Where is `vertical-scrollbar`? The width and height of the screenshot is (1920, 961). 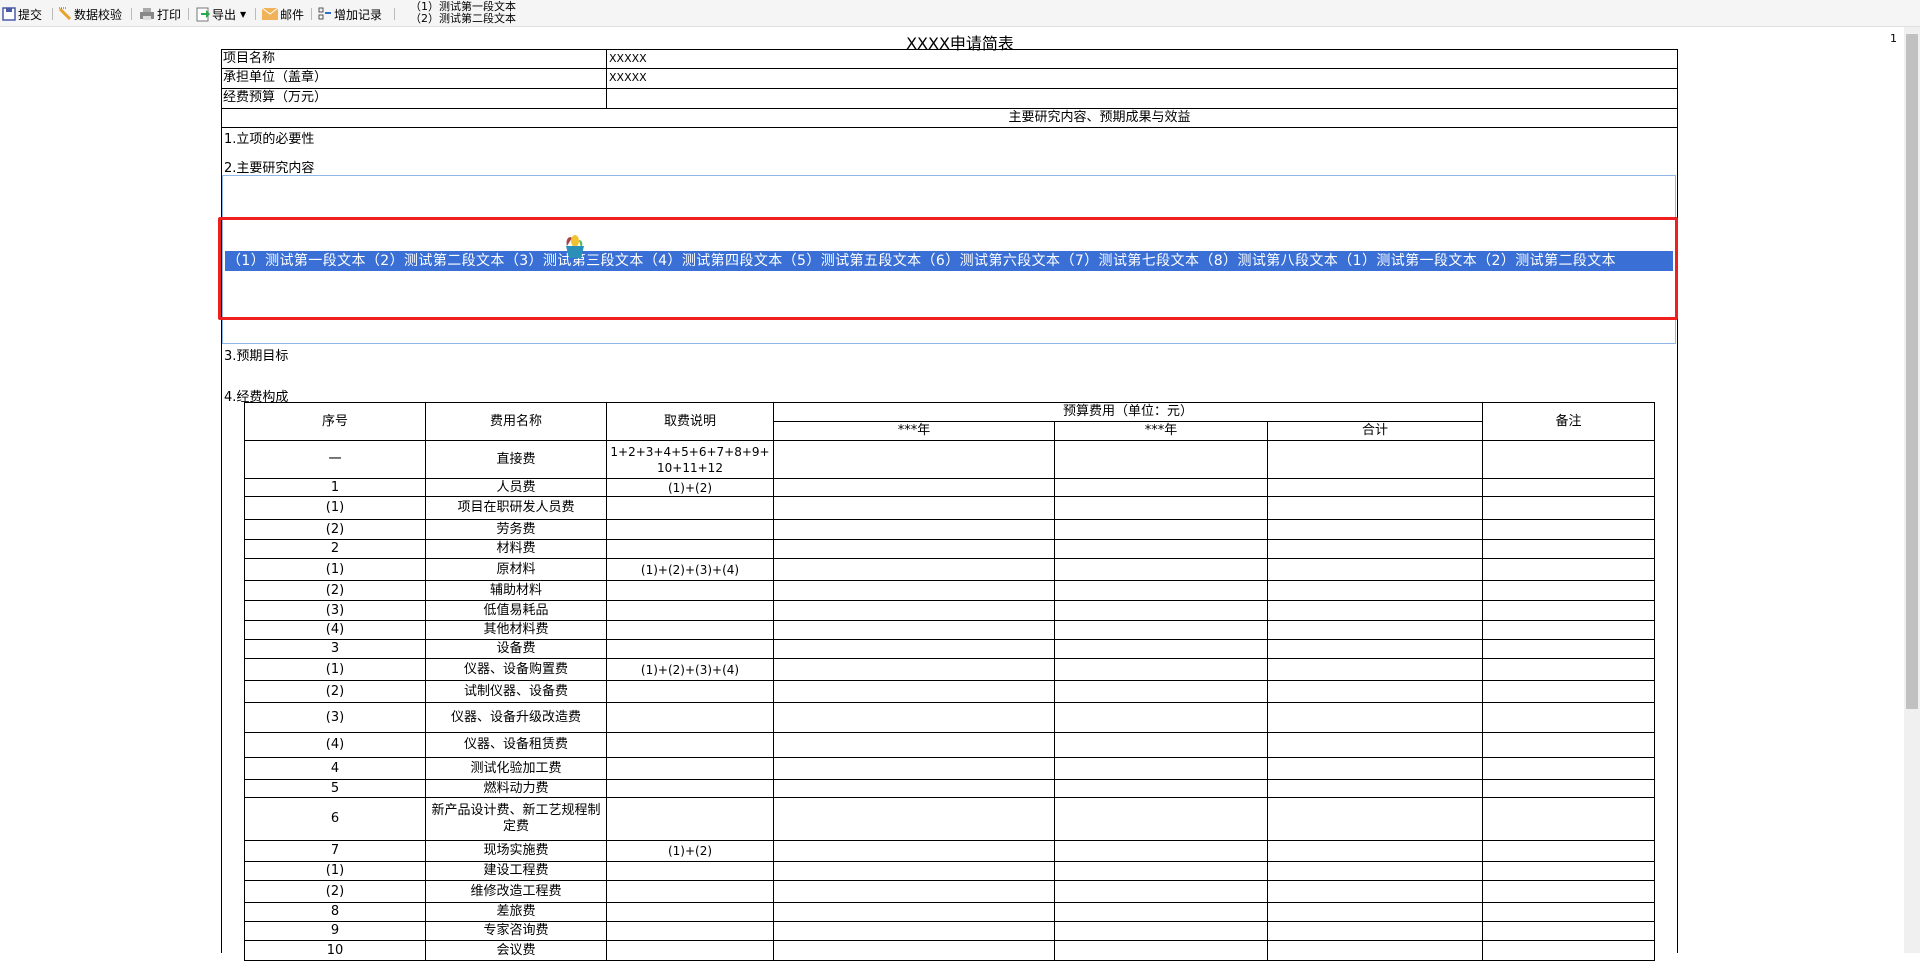 vertical-scrollbar is located at coordinates (1912, 490).